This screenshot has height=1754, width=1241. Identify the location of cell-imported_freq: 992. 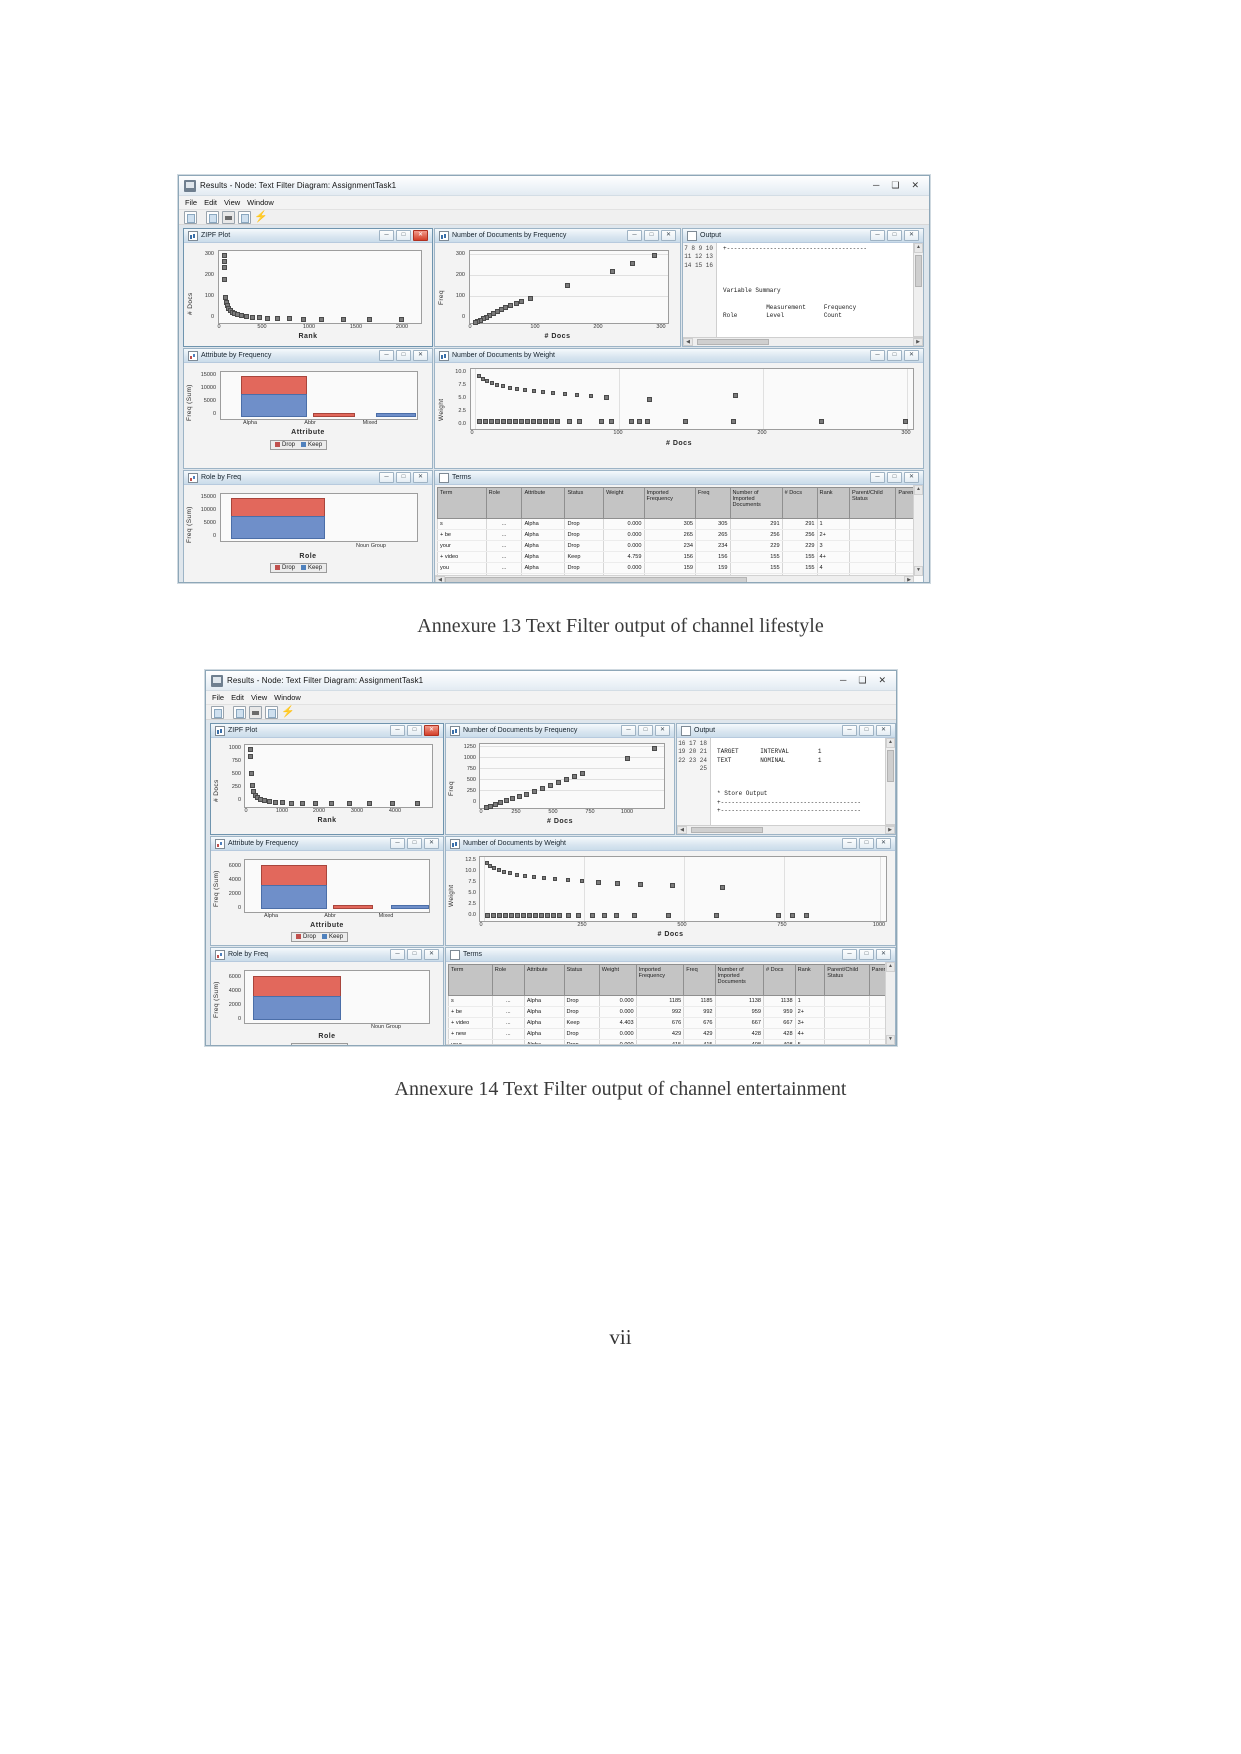
(659, 1012).